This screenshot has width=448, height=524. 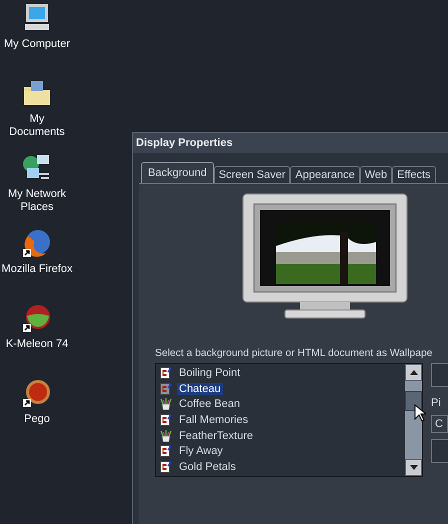 What do you see at coordinates (209, 372) in the screenshot?
I see `list-item: Boiling Point` at bounding box center [209, 372].